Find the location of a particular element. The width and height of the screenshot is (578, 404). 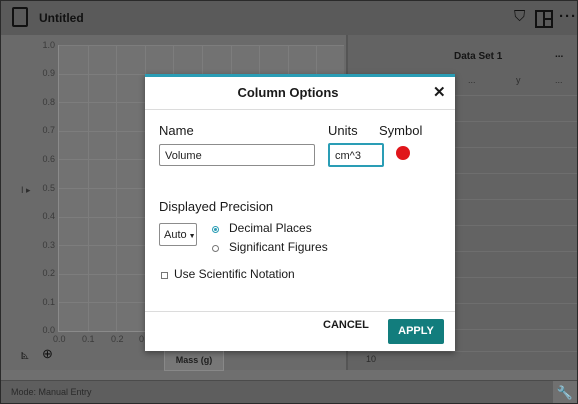

row-number: 10 is located at coordinates (371, 359).